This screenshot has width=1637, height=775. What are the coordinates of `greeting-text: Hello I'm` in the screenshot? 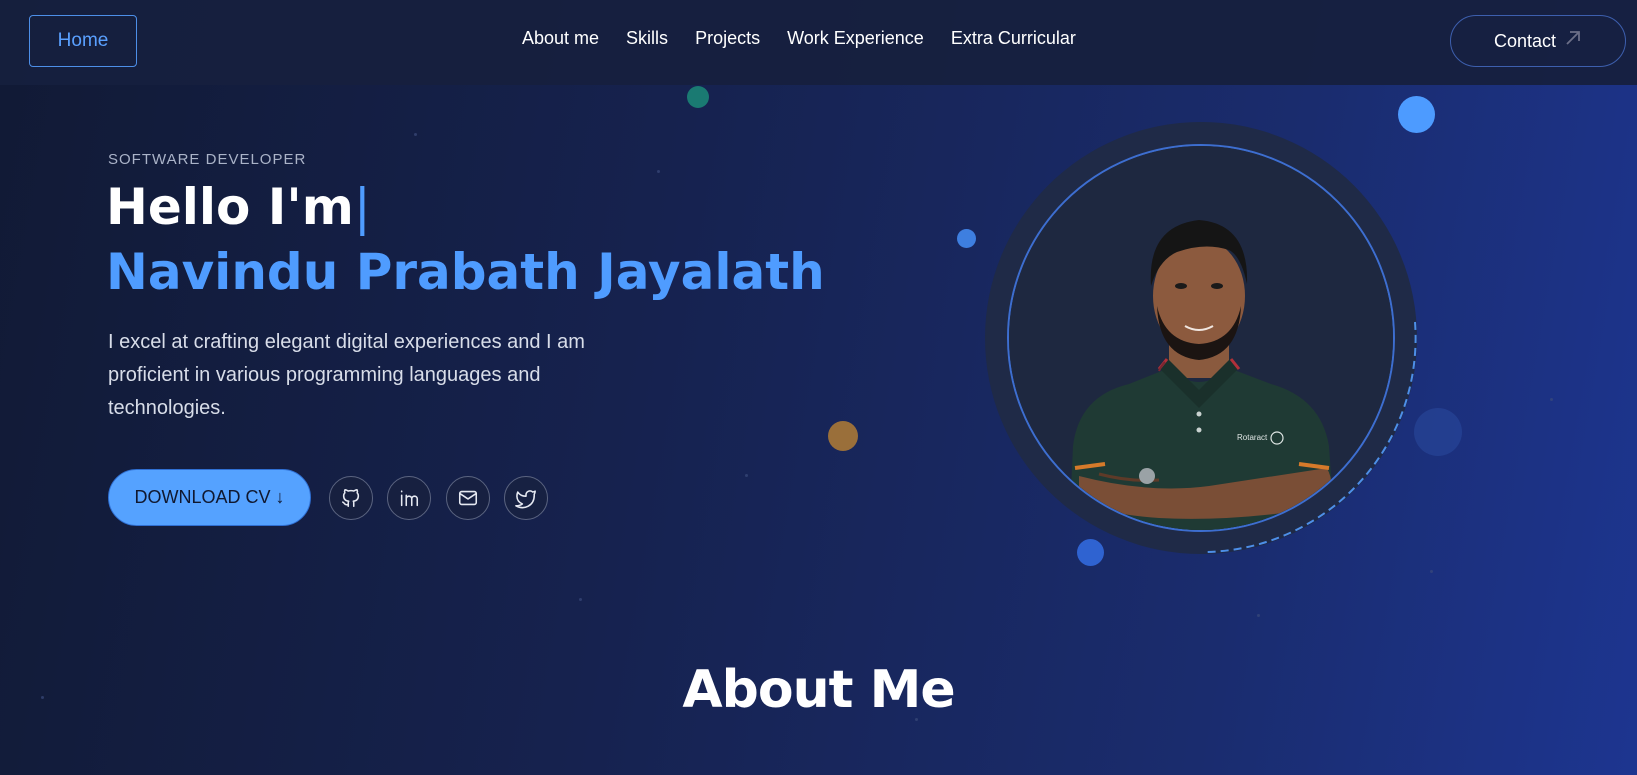 It's located at (230, 207).